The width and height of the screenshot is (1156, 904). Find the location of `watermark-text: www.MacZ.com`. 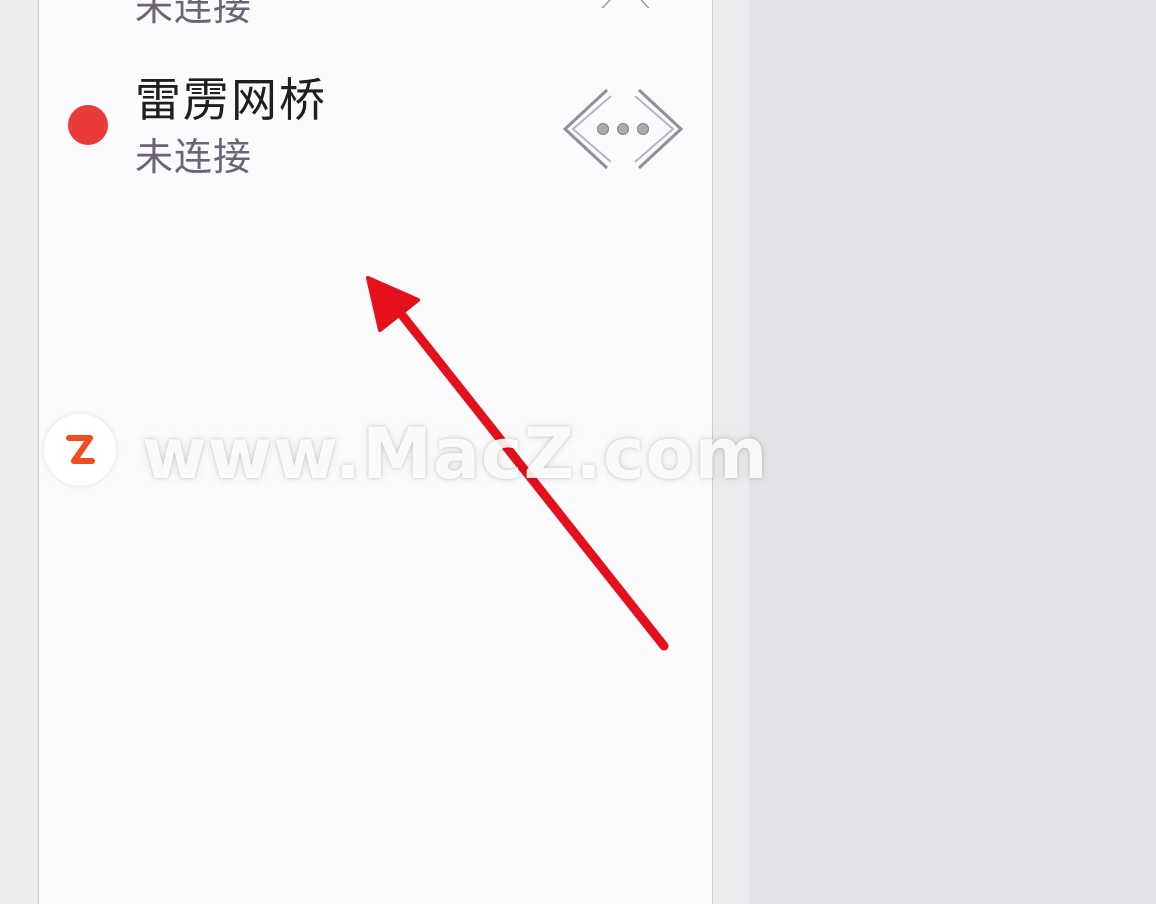

watermark-text: www.MacZ.com is located at coordinates (455, 454).